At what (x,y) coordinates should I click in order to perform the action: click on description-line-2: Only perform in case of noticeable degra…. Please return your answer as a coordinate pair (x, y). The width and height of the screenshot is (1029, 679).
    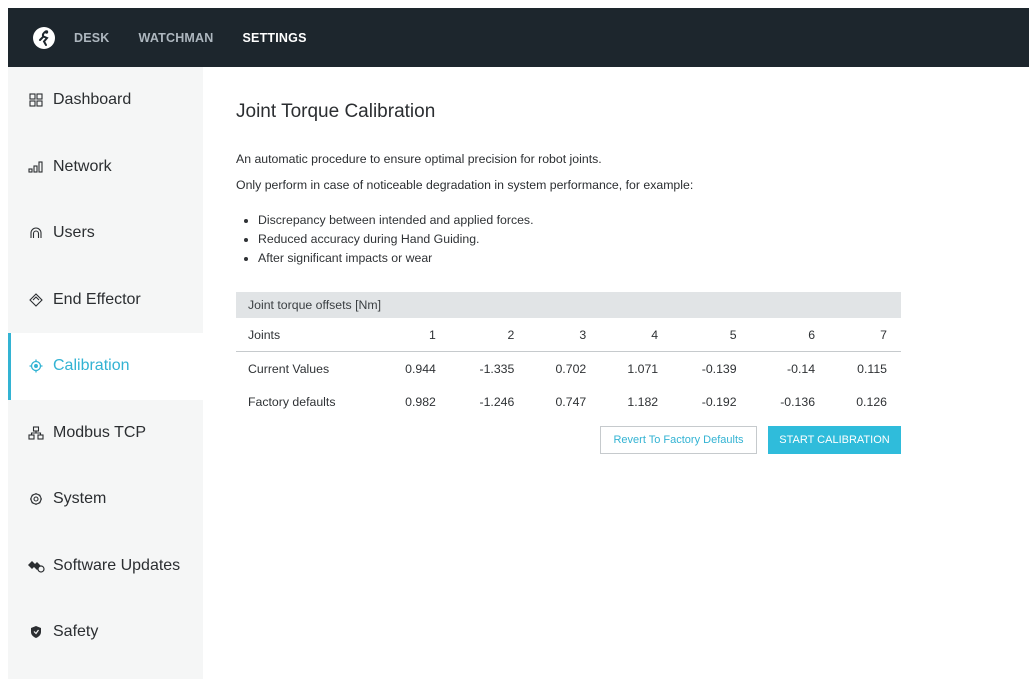
    Looking at the image, I should click on (465, 185).